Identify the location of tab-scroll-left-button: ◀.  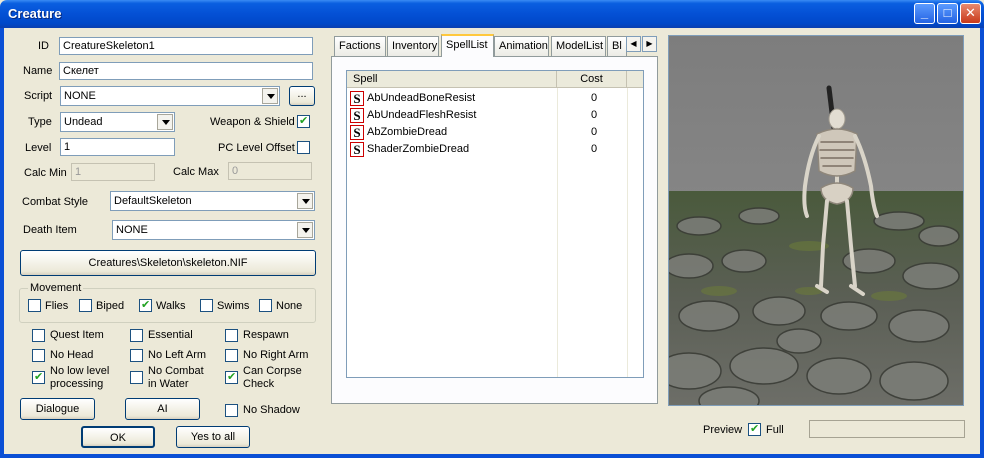
(633, 44).